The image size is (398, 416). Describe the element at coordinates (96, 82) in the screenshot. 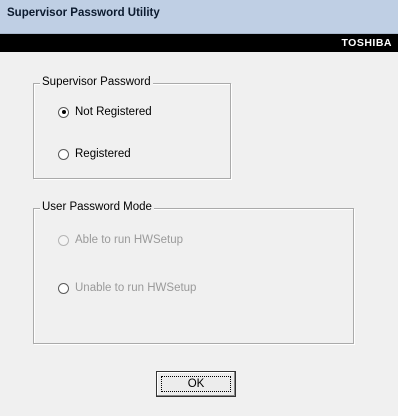

I see `supervisor-password-legend: Supervisor Password` at that location.